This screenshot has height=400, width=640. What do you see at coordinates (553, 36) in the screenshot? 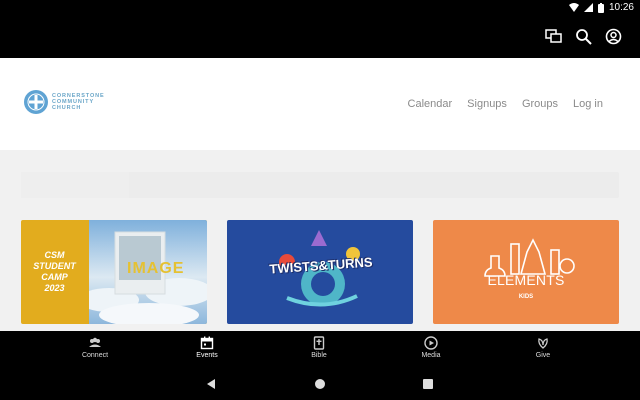
I see `chat-icon` at bounding box center [553, 36].